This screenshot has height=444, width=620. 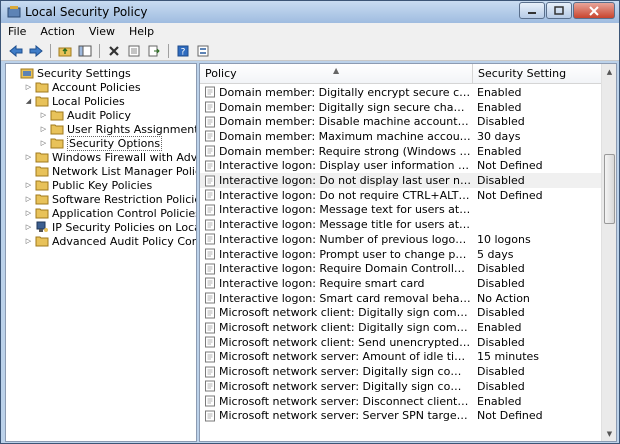 I want to click on policy-setting: Disabled, so click(x=501, y=181).